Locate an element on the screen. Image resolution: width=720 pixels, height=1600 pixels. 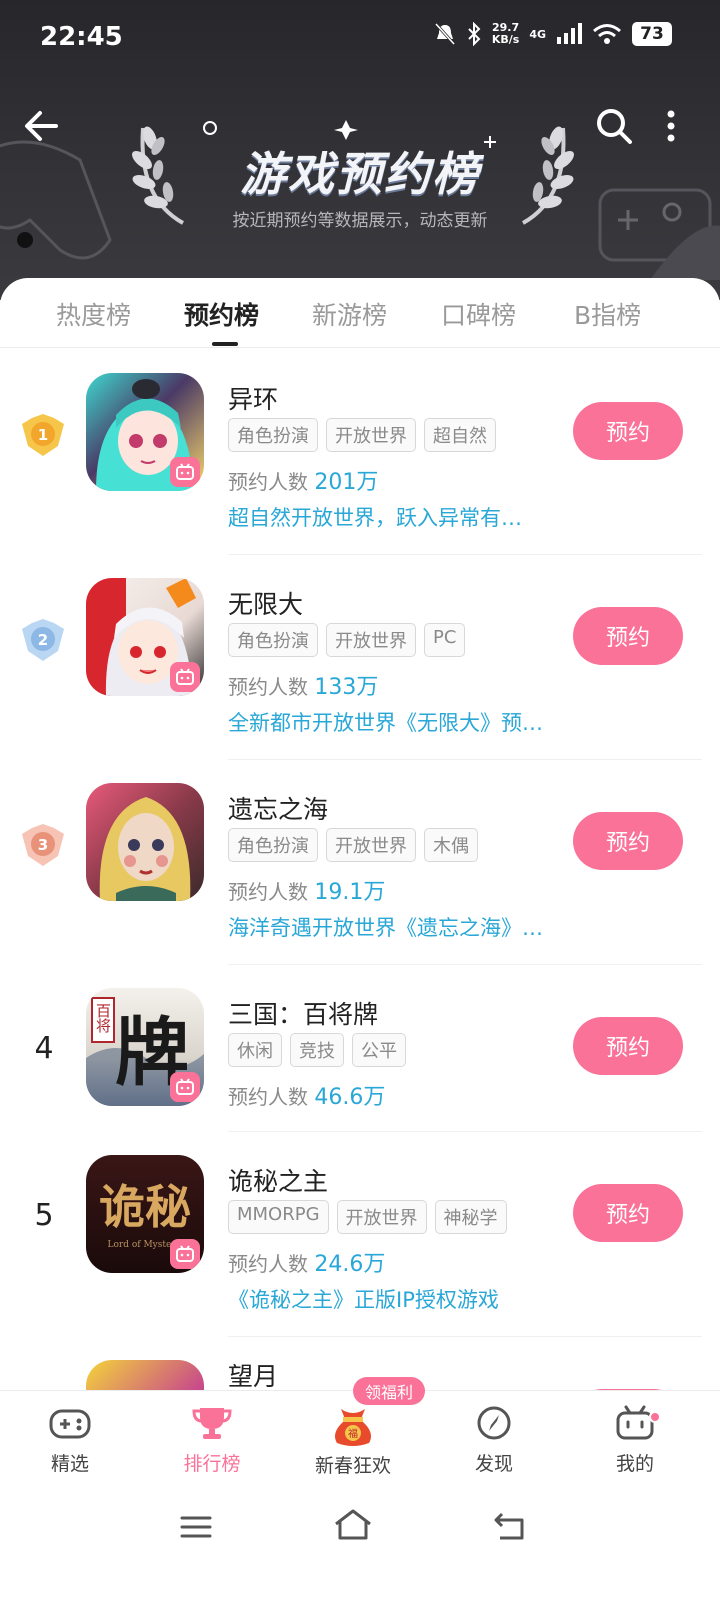
compass-icon is located at coordinates (494, 1423).